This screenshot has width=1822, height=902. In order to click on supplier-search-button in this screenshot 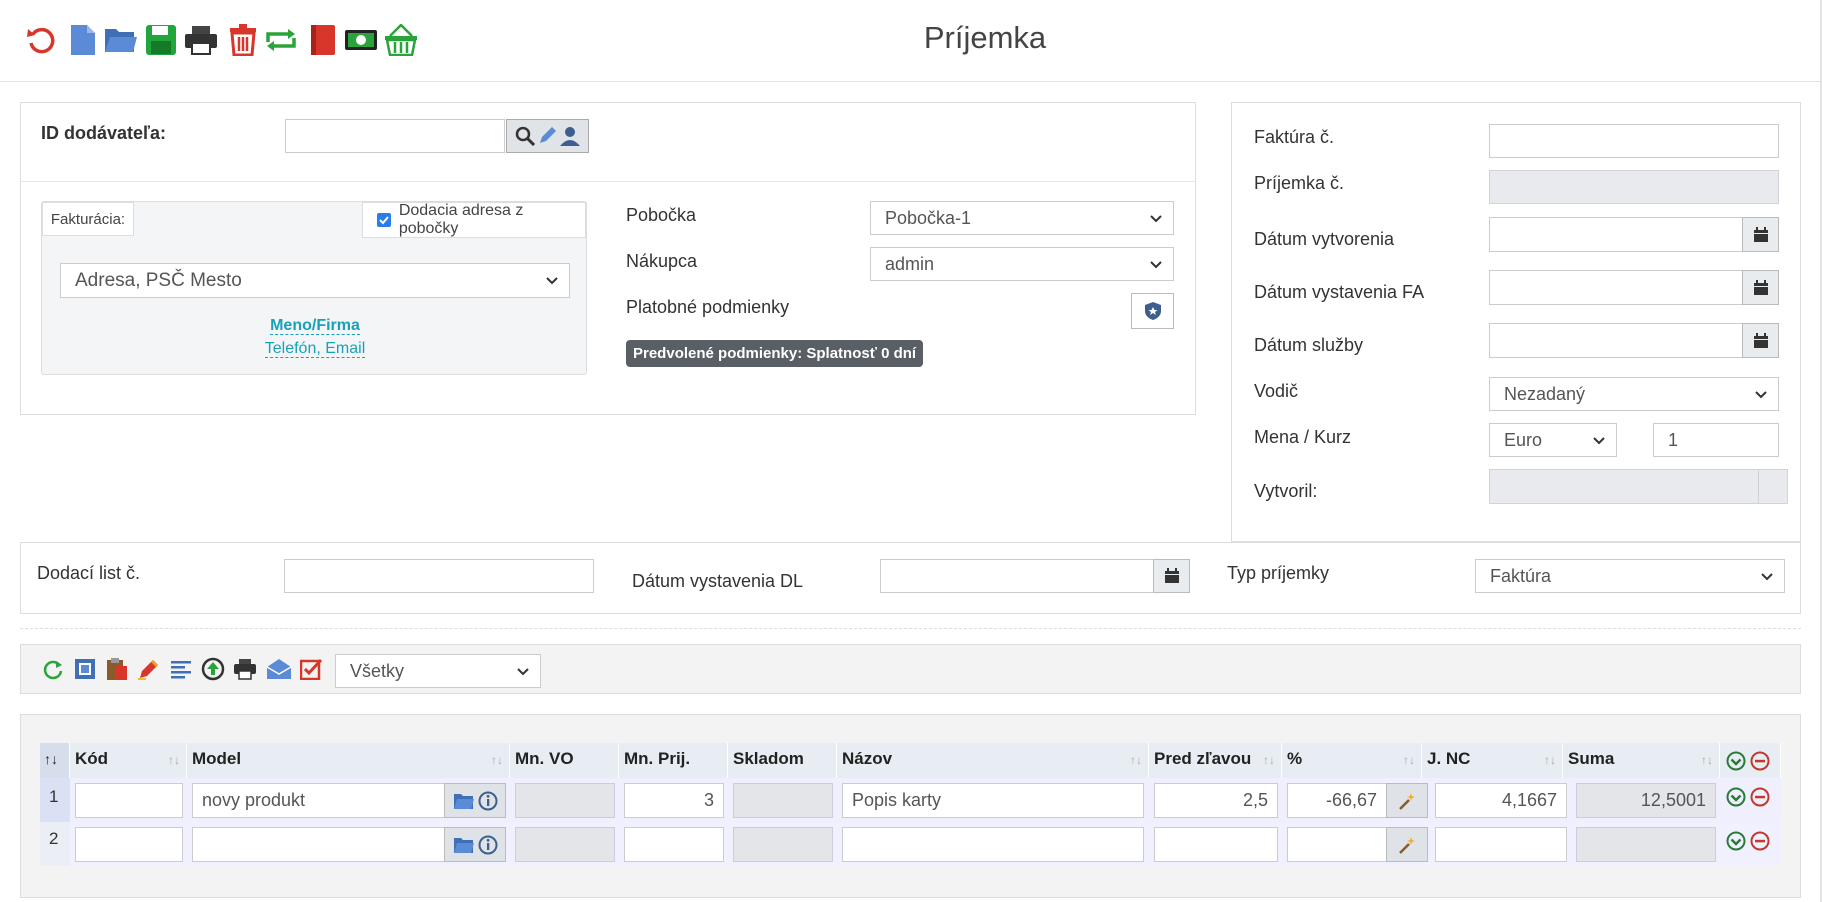, I will do `click(547, 136)`.